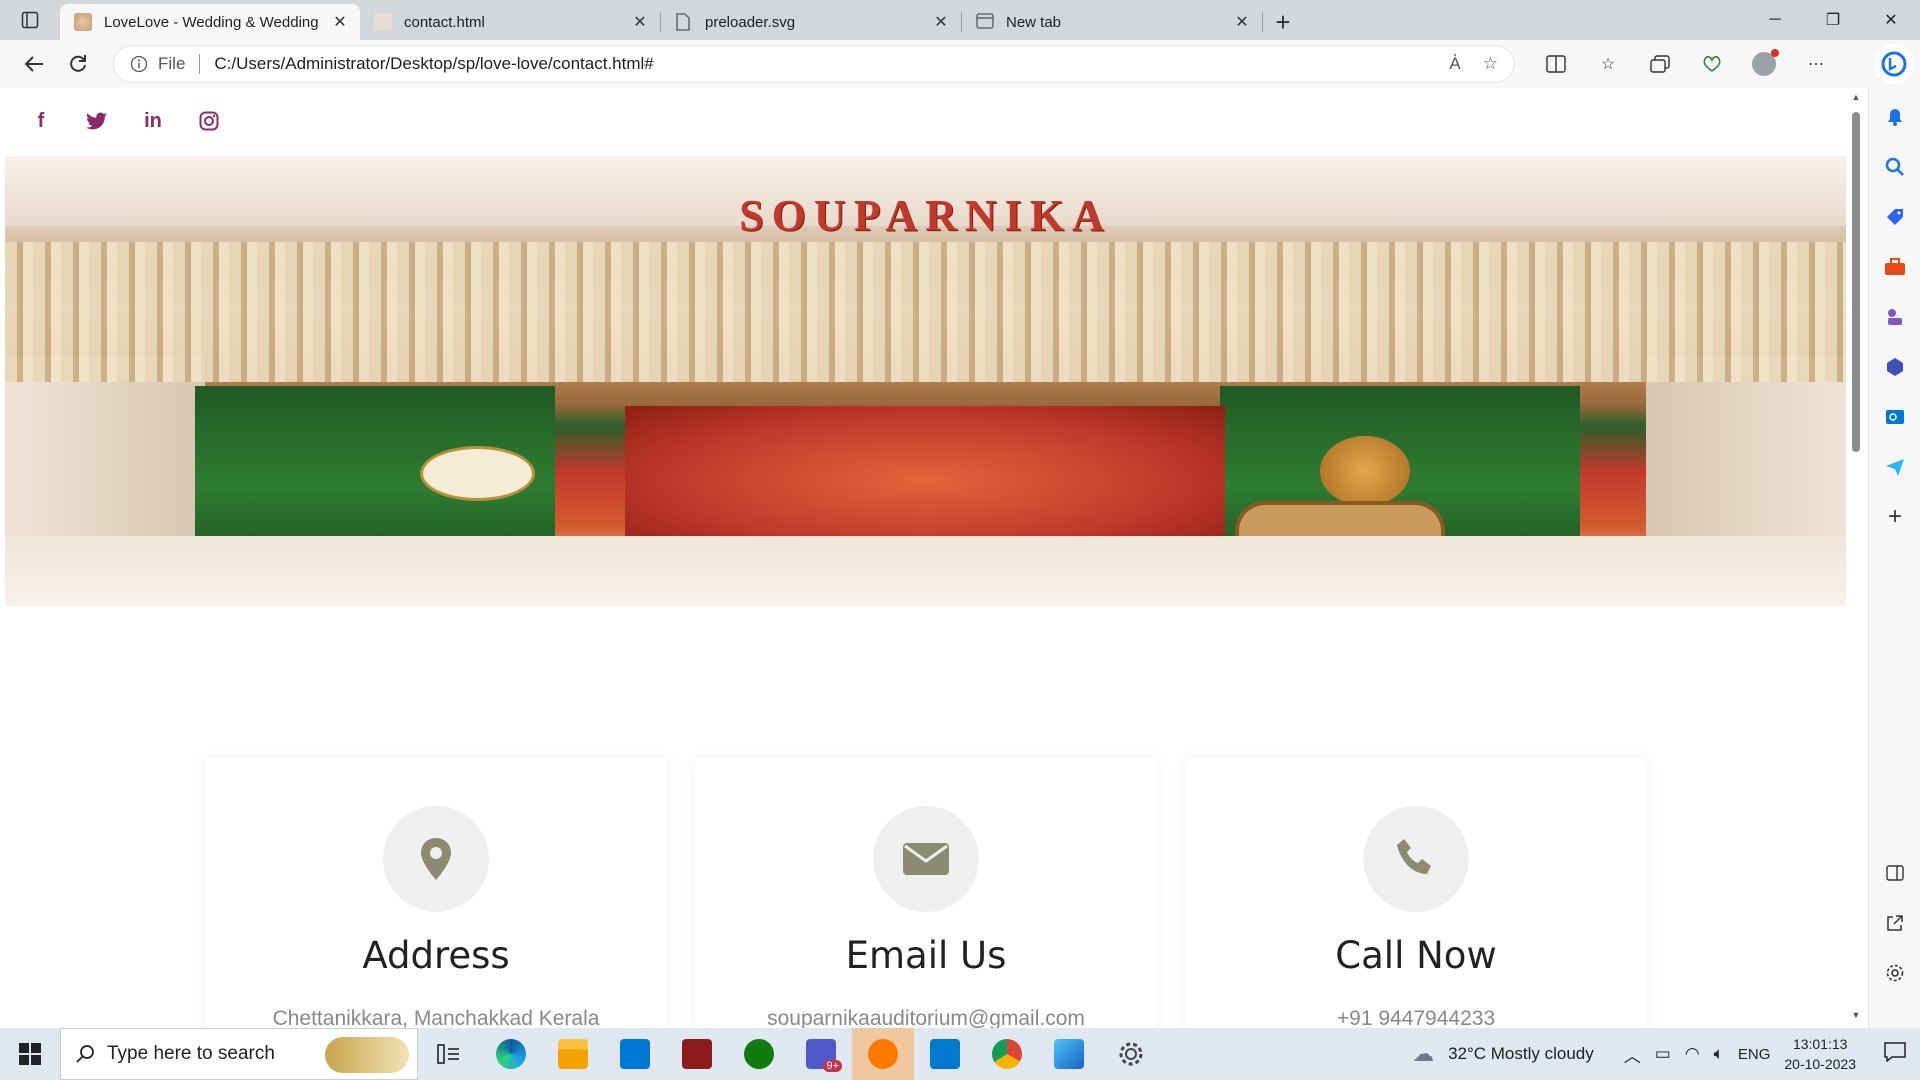  I want to click on restore-icon: ❐, so click(1833, 20).